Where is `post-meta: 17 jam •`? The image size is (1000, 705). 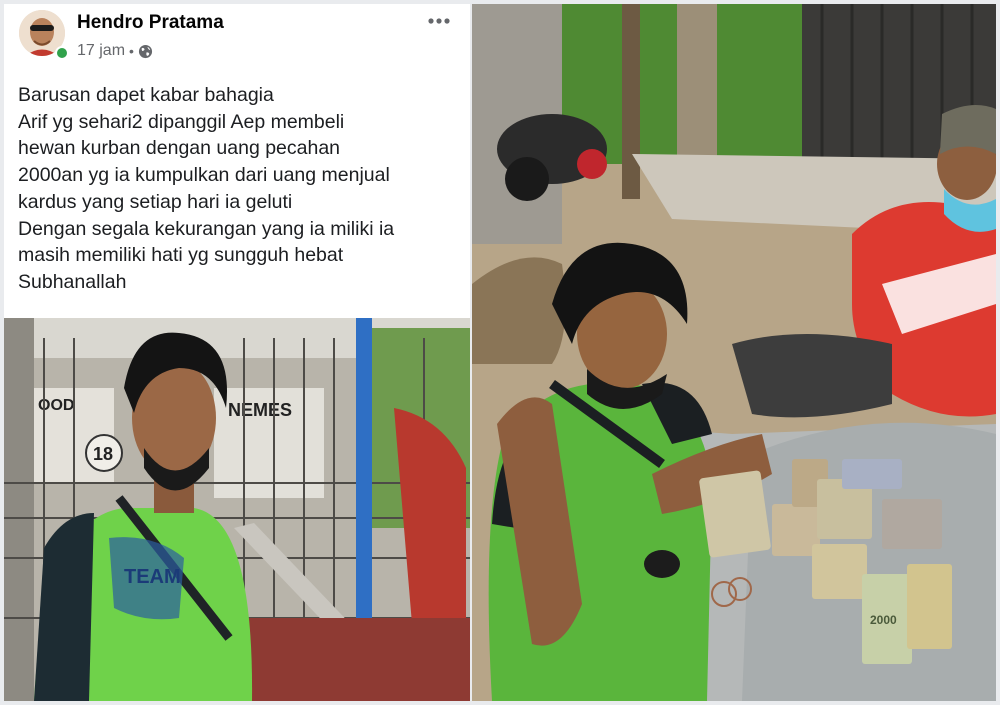
post-meta: 17 jam • is located at coordinates (115, 51).